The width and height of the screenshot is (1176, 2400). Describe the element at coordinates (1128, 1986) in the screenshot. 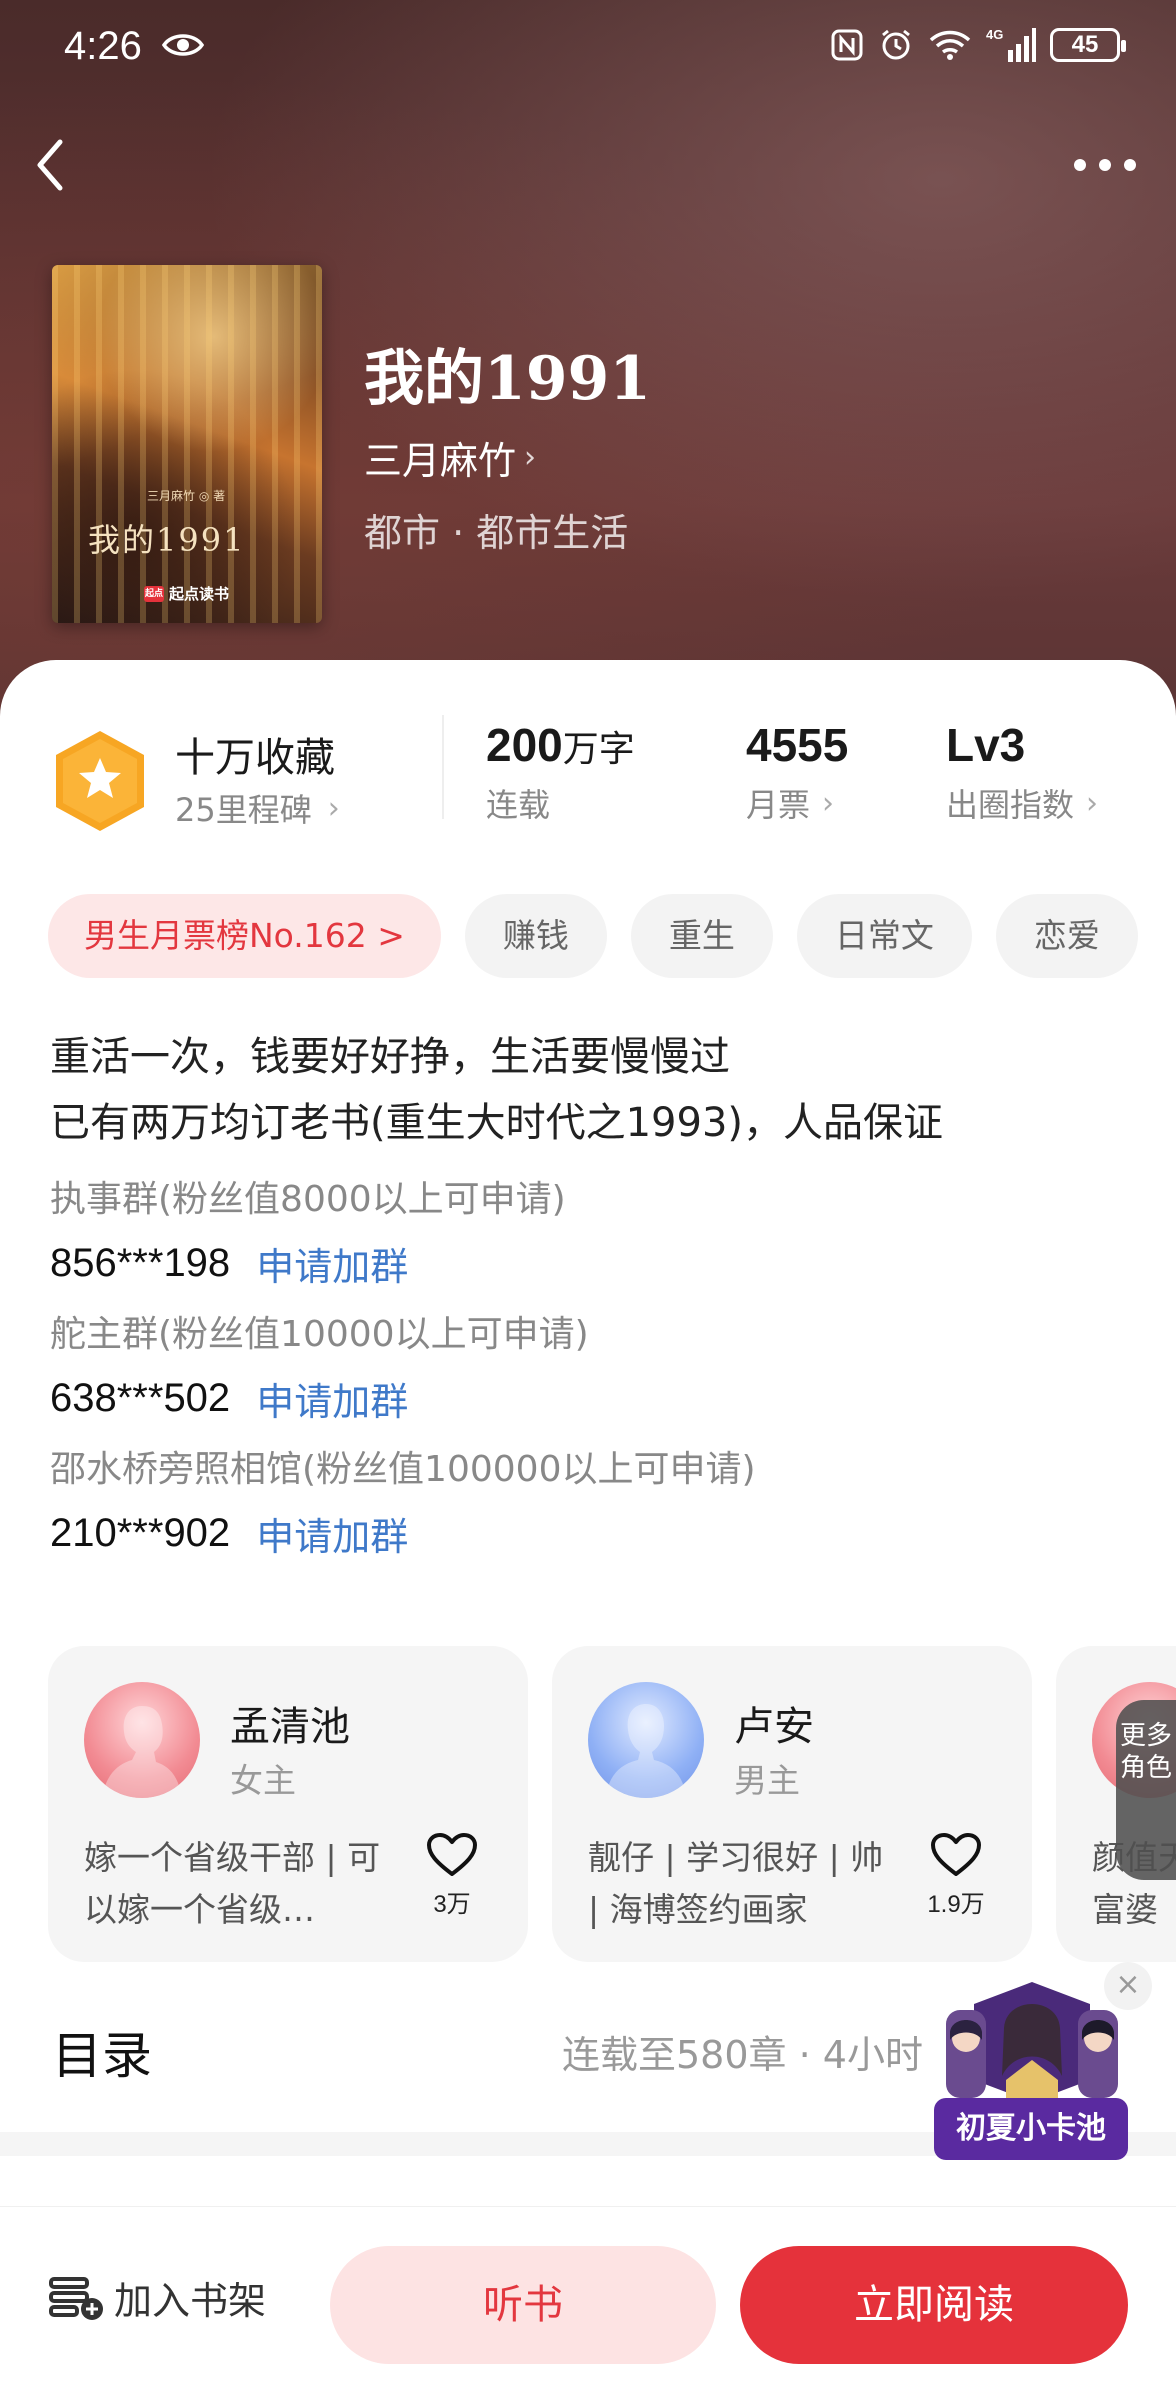

I see `close-icon: ×` at that location.